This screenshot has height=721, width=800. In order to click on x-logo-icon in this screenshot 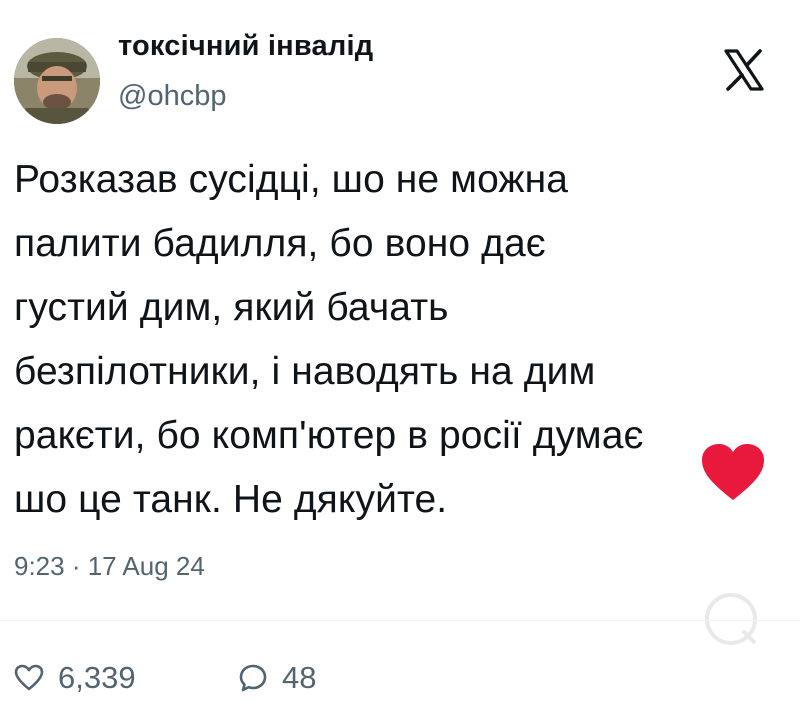, I will do `click(744, 70)`.